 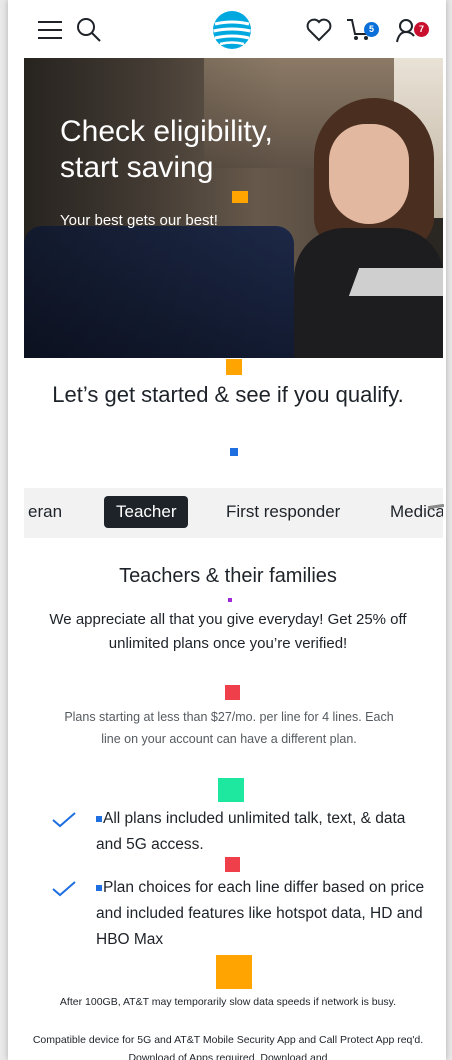 What do you see at coordinates (232, 30) in the screenshot?
I see `att-globe-logo` at bounding box center [232, 30].